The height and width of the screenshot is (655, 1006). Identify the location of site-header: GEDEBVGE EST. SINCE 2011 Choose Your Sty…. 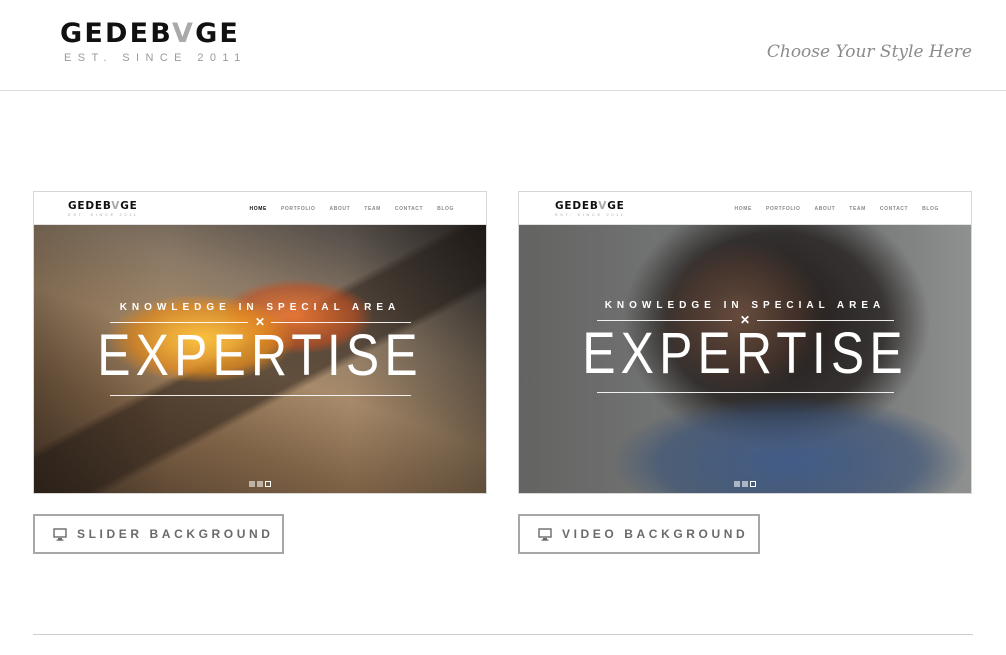
(503, 45).